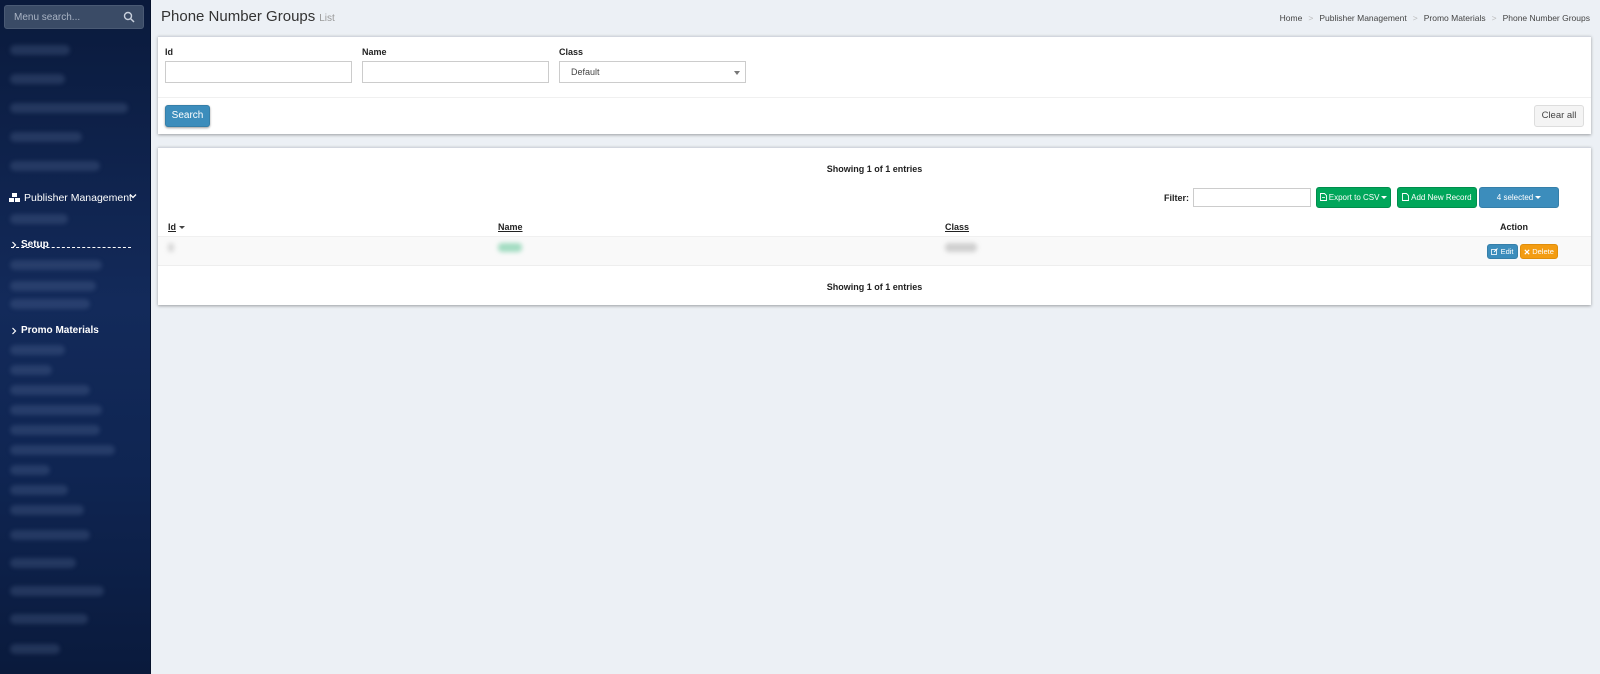  I want to click on table-row, so click(874, 251).